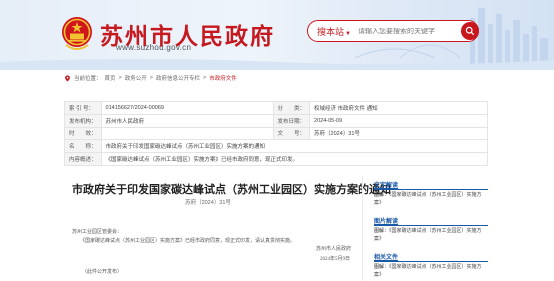 This screenshot has height=281, width=554. I want to click on table-row: 名 称： 市政府关于印发国家碳达峰试点（苏州工业园区）实施方案的通知, so click(276, 146).